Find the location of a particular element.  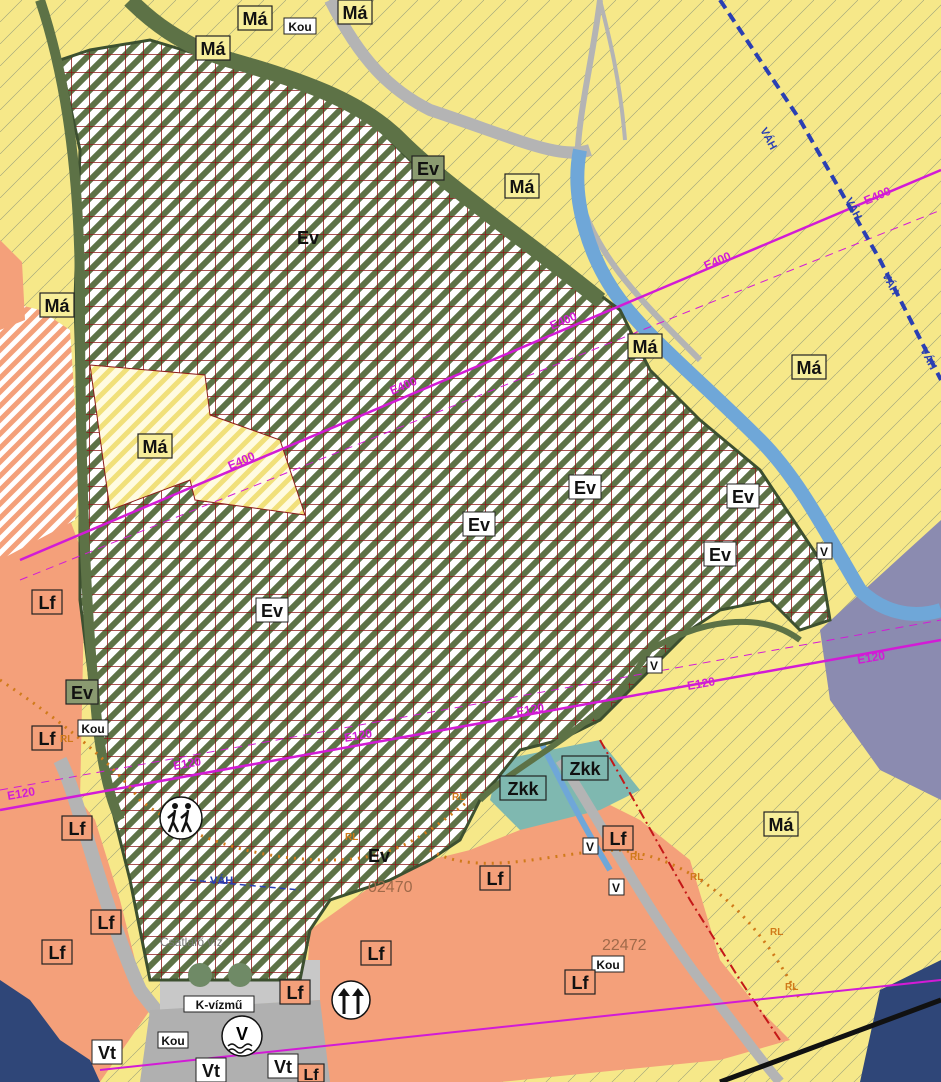

label-zkk-2: Zkk is located at coordinates (585, 768).